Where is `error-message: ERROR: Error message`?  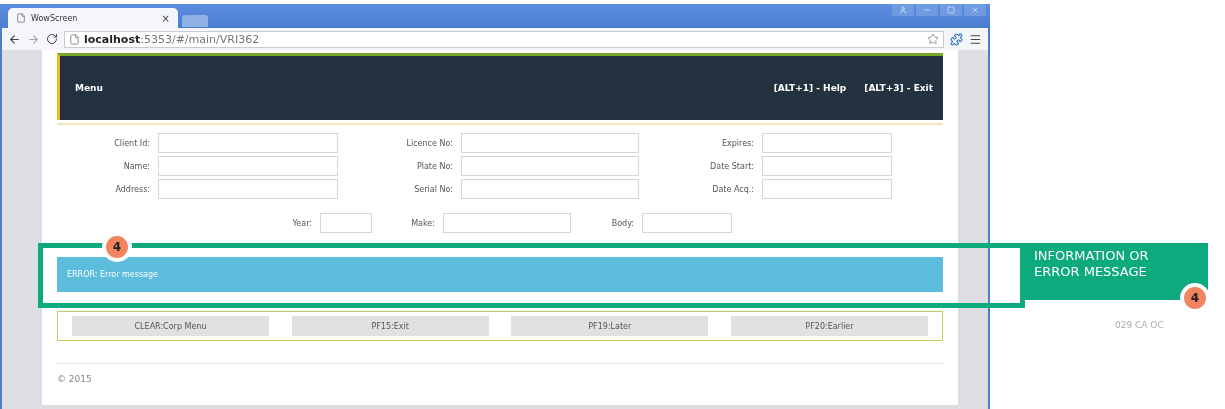
error-message: ERROR: Error message is located at coordinates (500, 274).